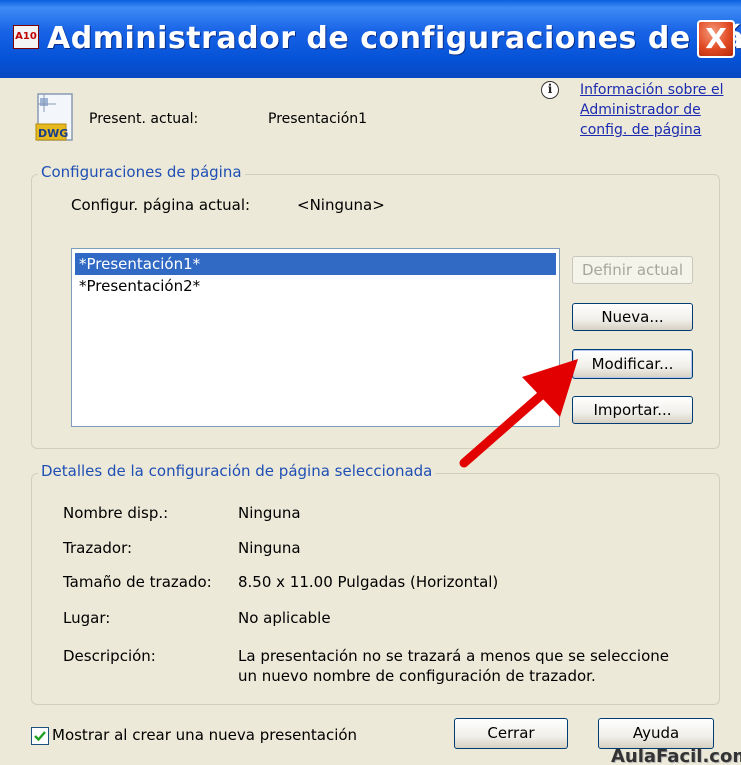  What do you see at coordinates (98, 548) in the screenshot?
I see `plotter-label: Trazador:` at bounding box center [98, 548].